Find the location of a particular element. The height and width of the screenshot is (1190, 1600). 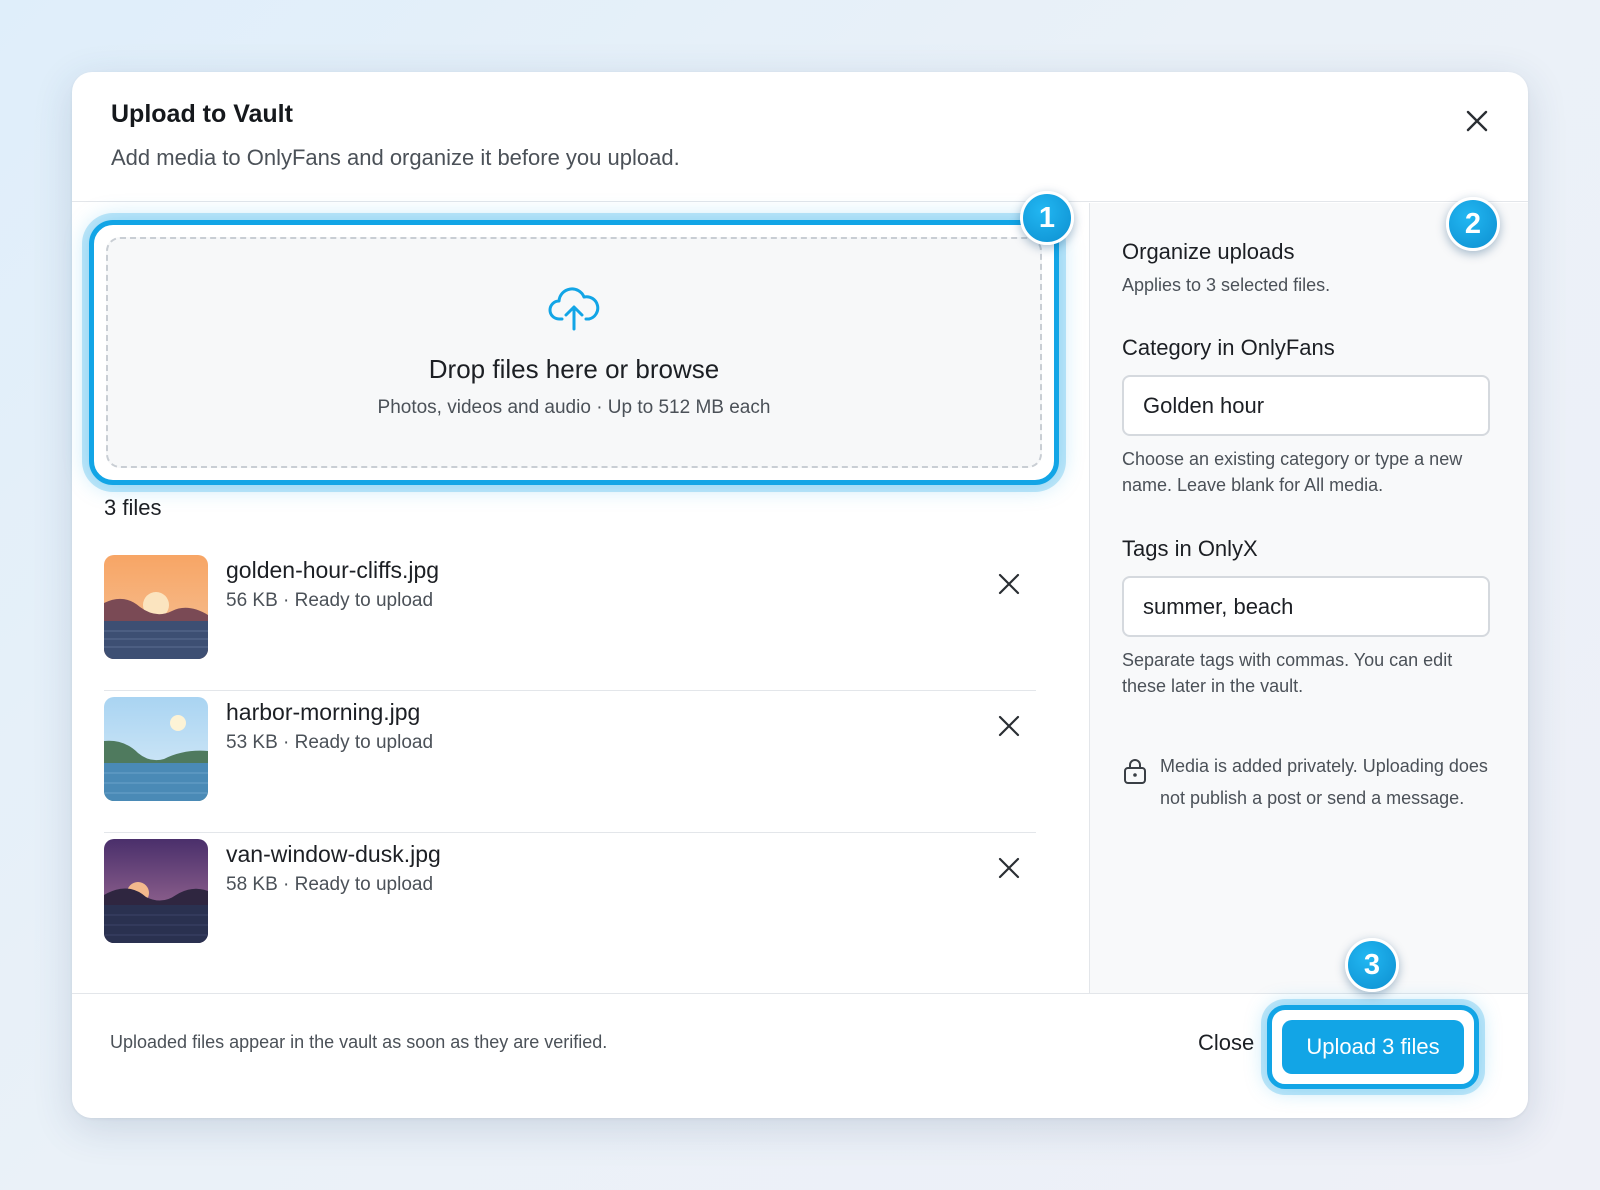

dropzone-title: Drop files here or browse is located at coordinates (574, 369).